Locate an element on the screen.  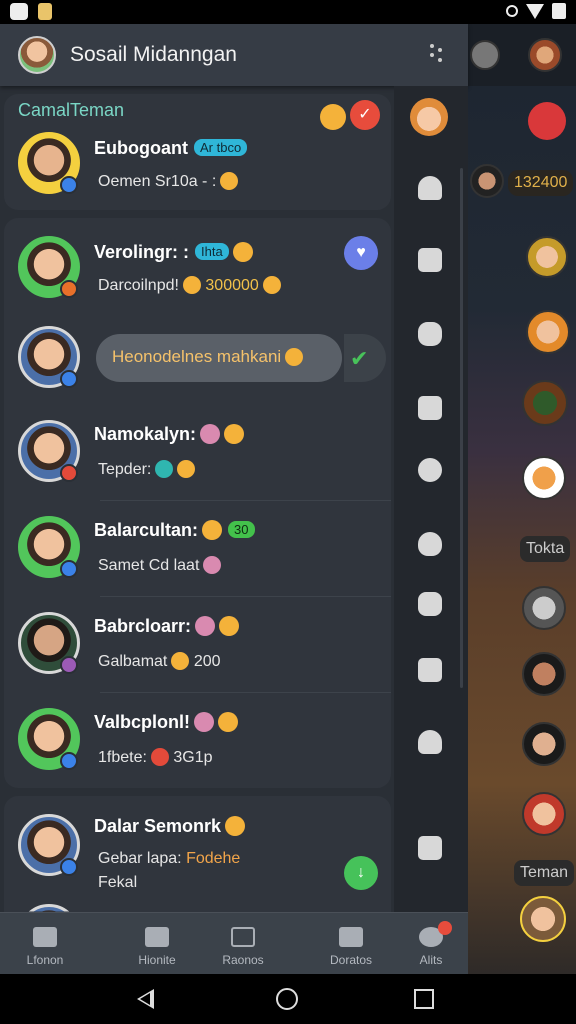
heart-icon is located at coordinates (430, 544).